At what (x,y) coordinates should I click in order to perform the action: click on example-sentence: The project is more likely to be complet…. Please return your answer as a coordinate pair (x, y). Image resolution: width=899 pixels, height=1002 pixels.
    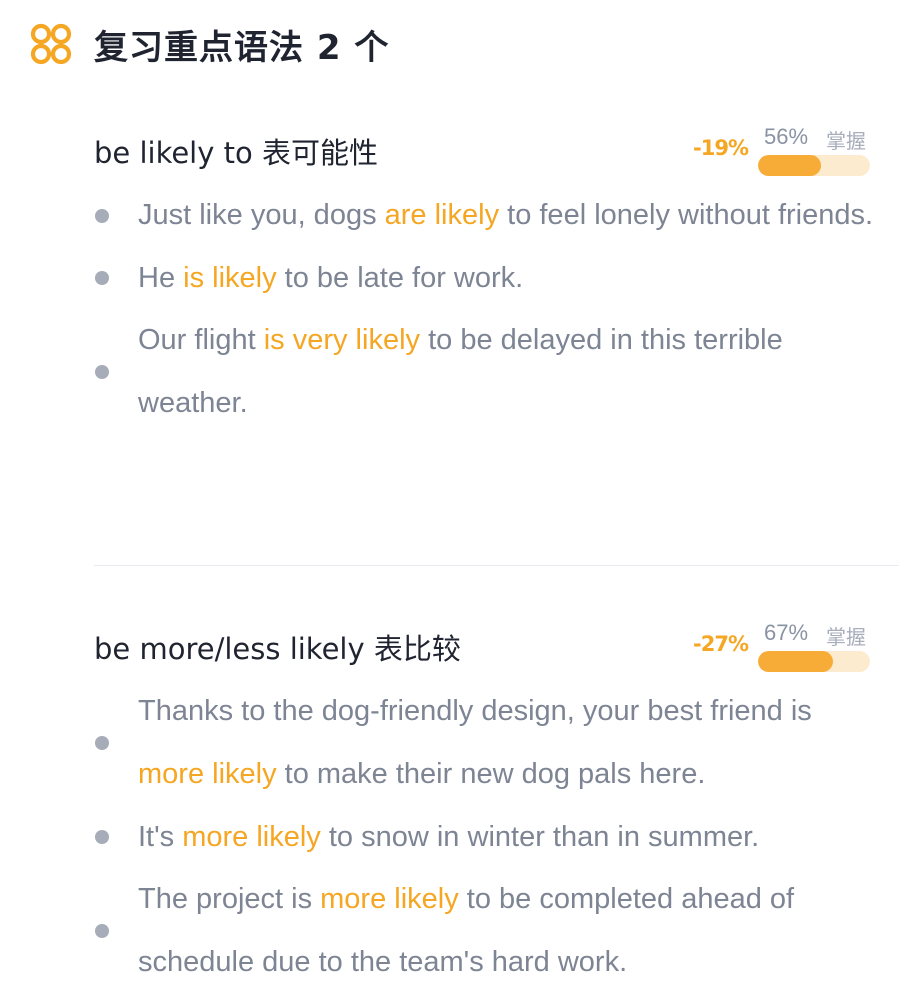
    Looking at the image, I should click on (484, 931).